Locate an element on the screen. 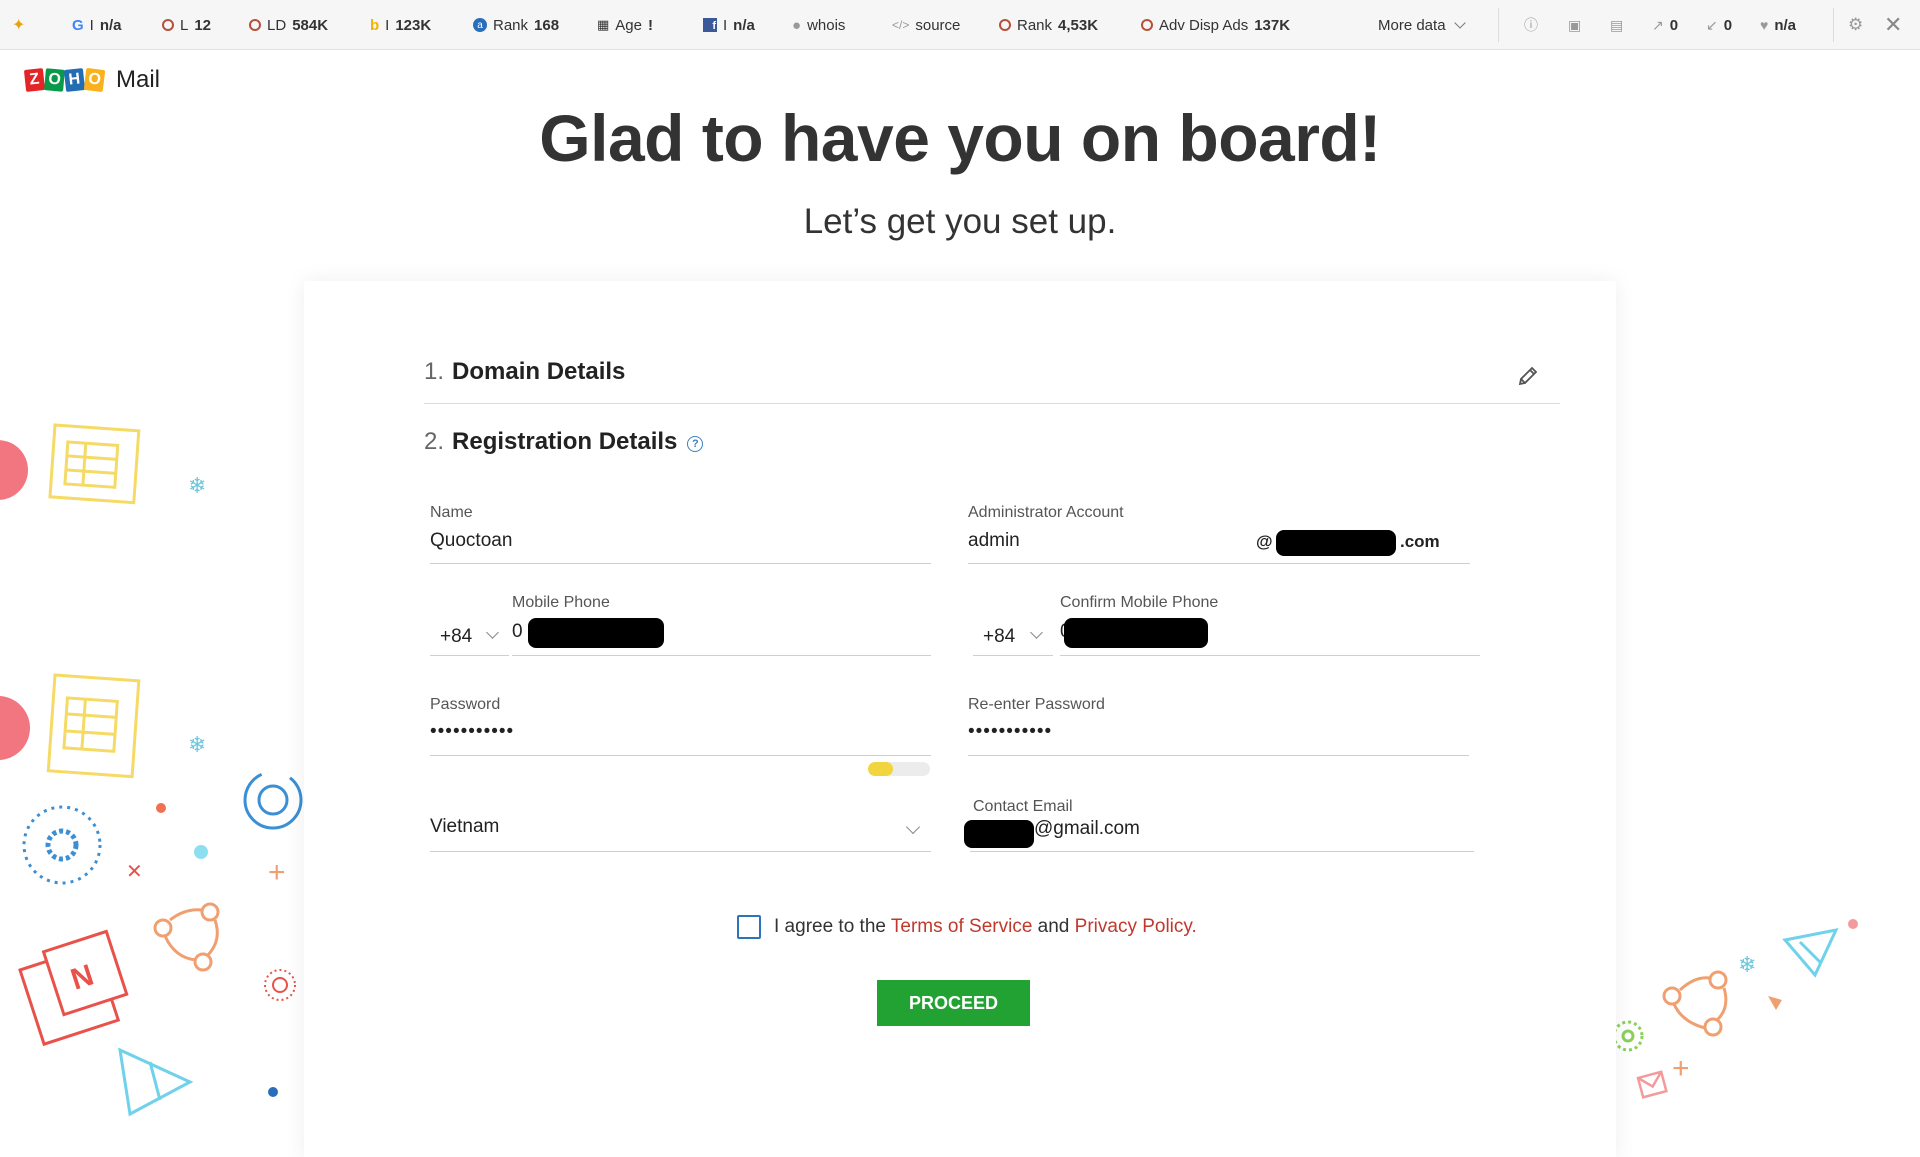  gear-icon: ⚙ is located at coordinates (1855, 25).